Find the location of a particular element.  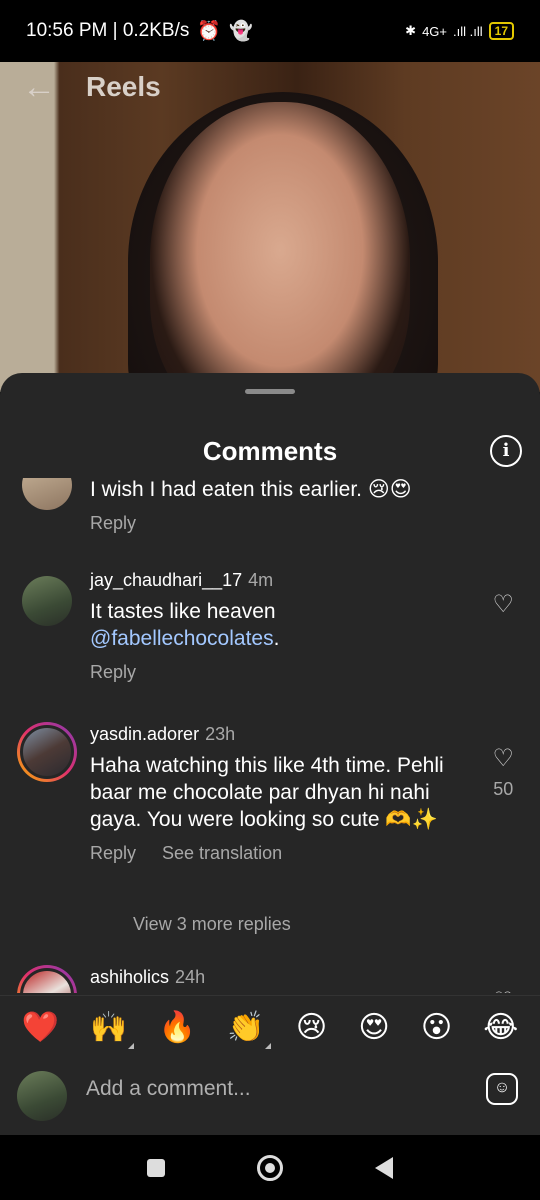

alarm-icon: ⏰ is located at coordinates (209, 31).